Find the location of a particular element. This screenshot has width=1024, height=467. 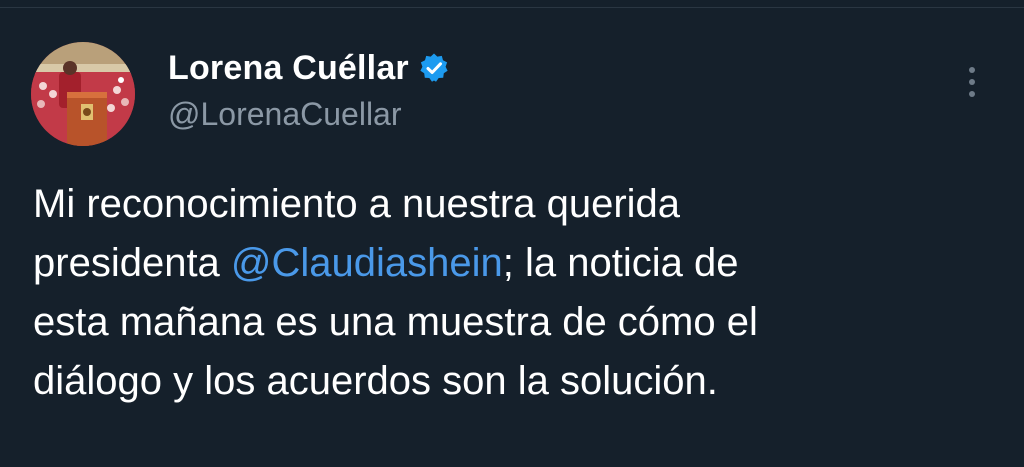

verified-badge-icon is located at coordinates (434, 68).